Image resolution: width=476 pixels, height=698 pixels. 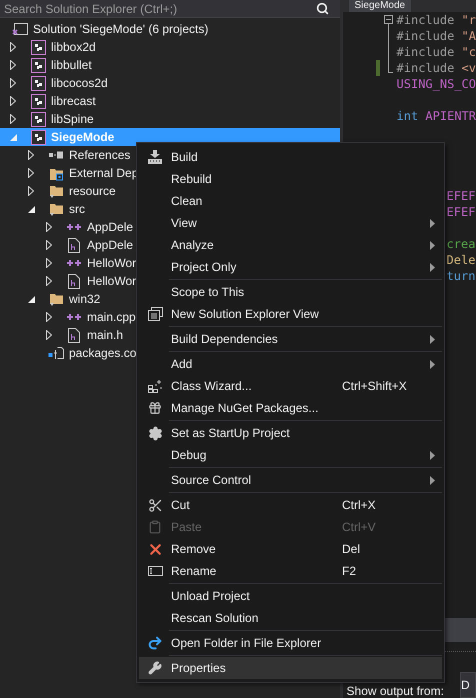 What do you see at coordinates (436, 20) in the screenshot?
I see `code-line: #include "r` at bounding box center [436, 20].